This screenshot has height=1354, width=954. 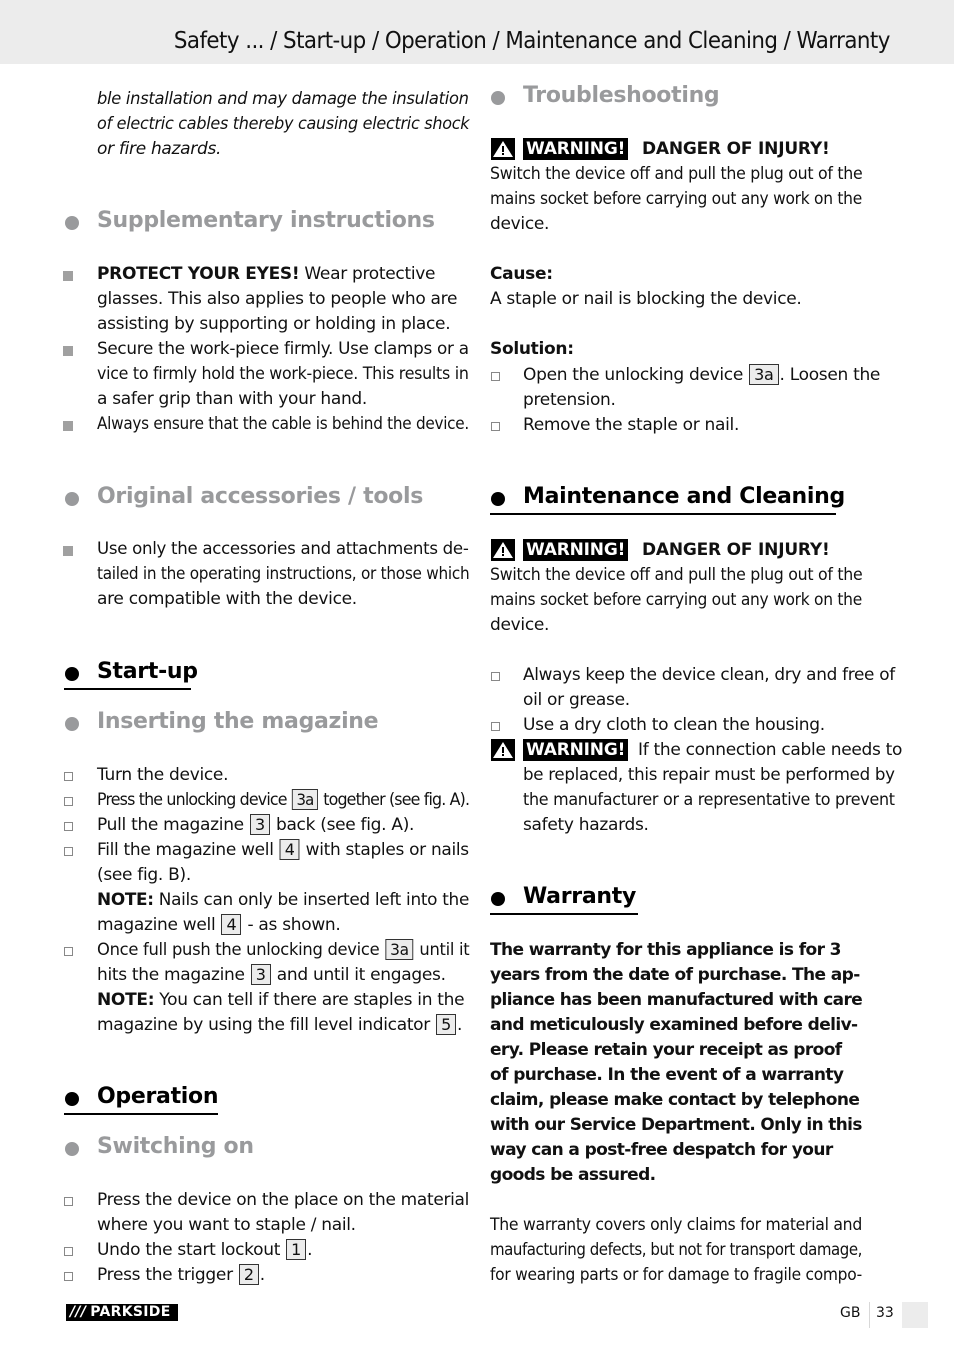 I want to click on parkside-logo: ///PARKSIDE, so click(x=122, y=1312).